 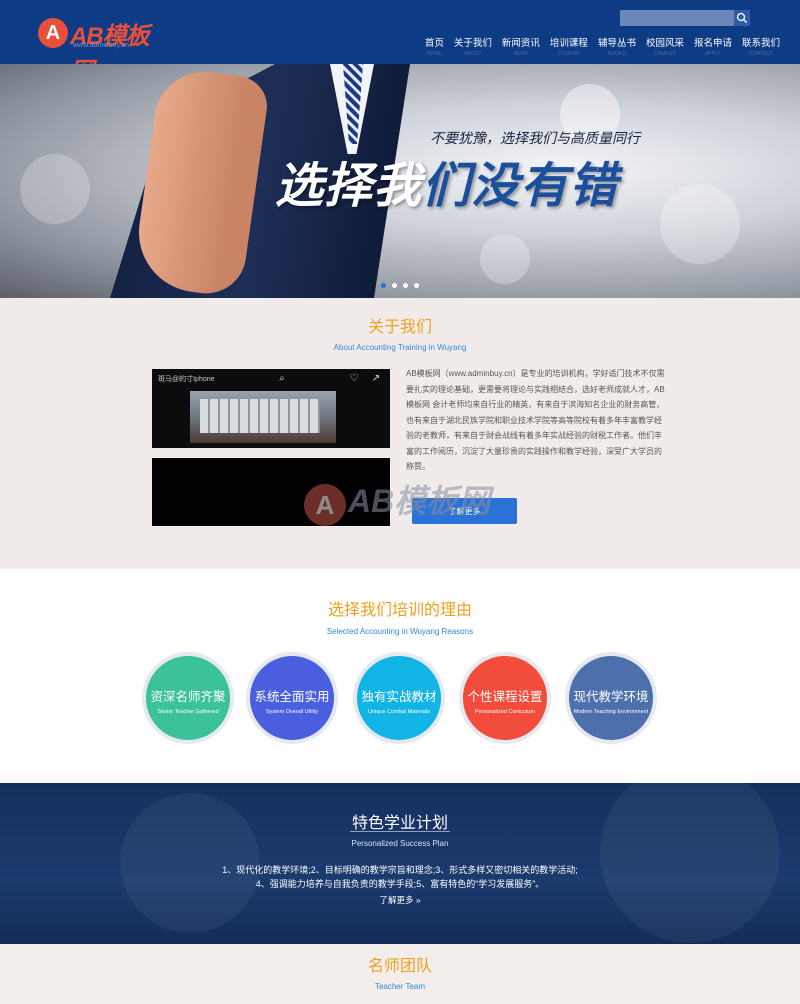 I want to click on nav-item-course: 培训课程 COURSE, so click(x=569, y=46).